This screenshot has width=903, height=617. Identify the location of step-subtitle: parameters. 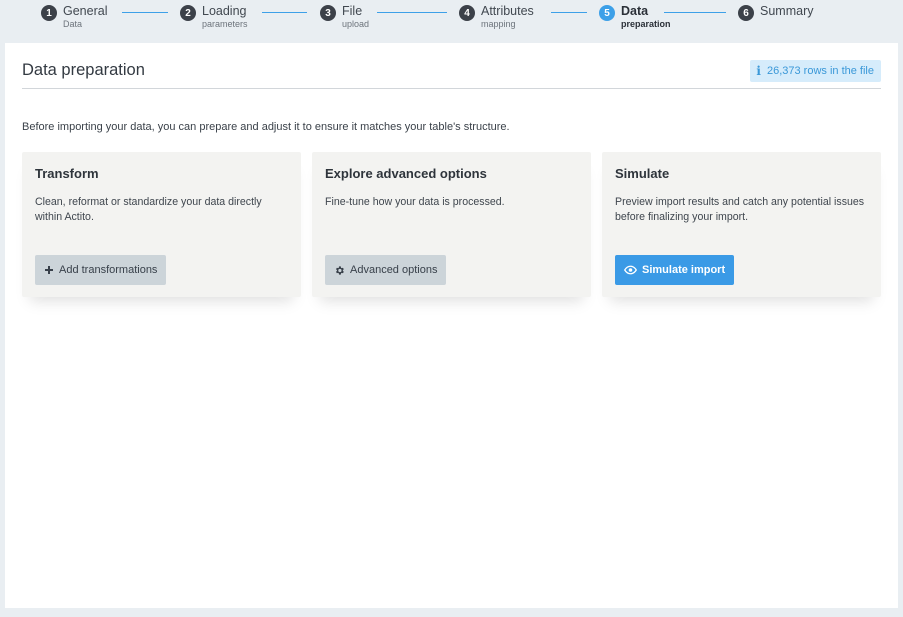
(225, 24).